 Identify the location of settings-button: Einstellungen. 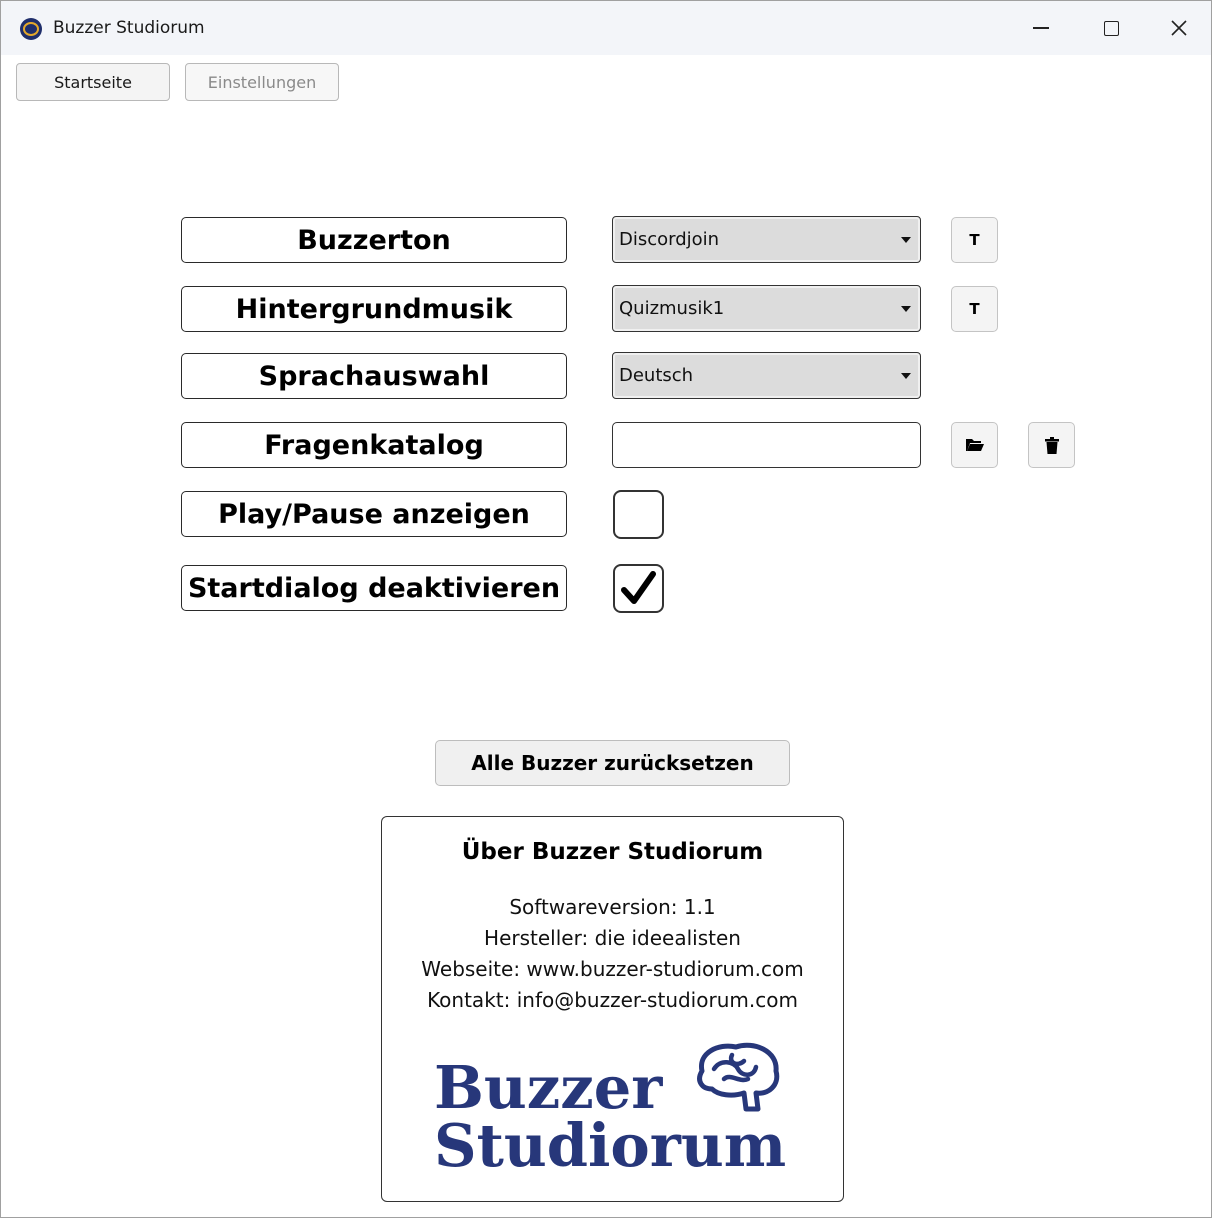
(262, 82).